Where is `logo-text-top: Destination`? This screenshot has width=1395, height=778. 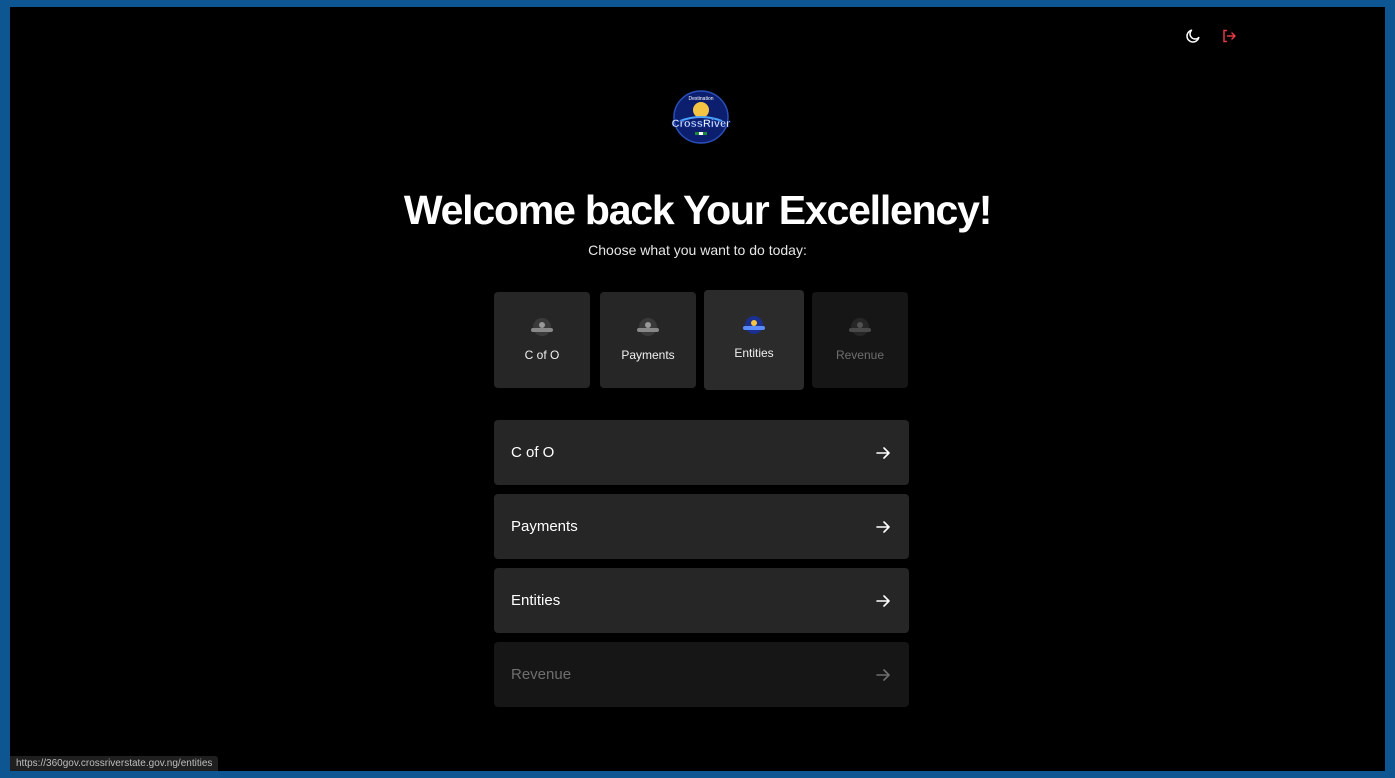 logo-text-top: Destination is located at coordinates (700, 99).